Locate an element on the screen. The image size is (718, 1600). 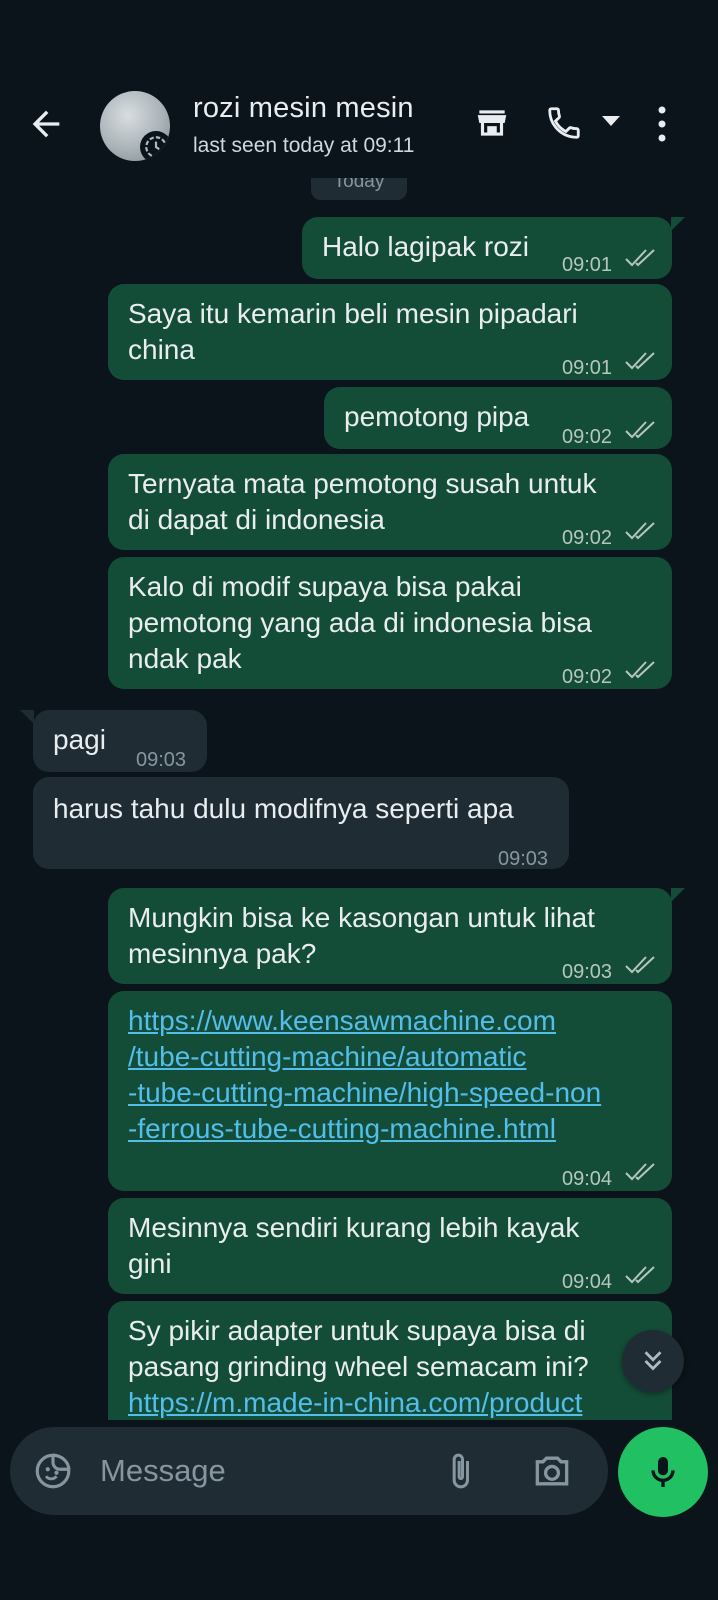
message-text: Halo lagipak rozi is located at coordinates (425, 246).